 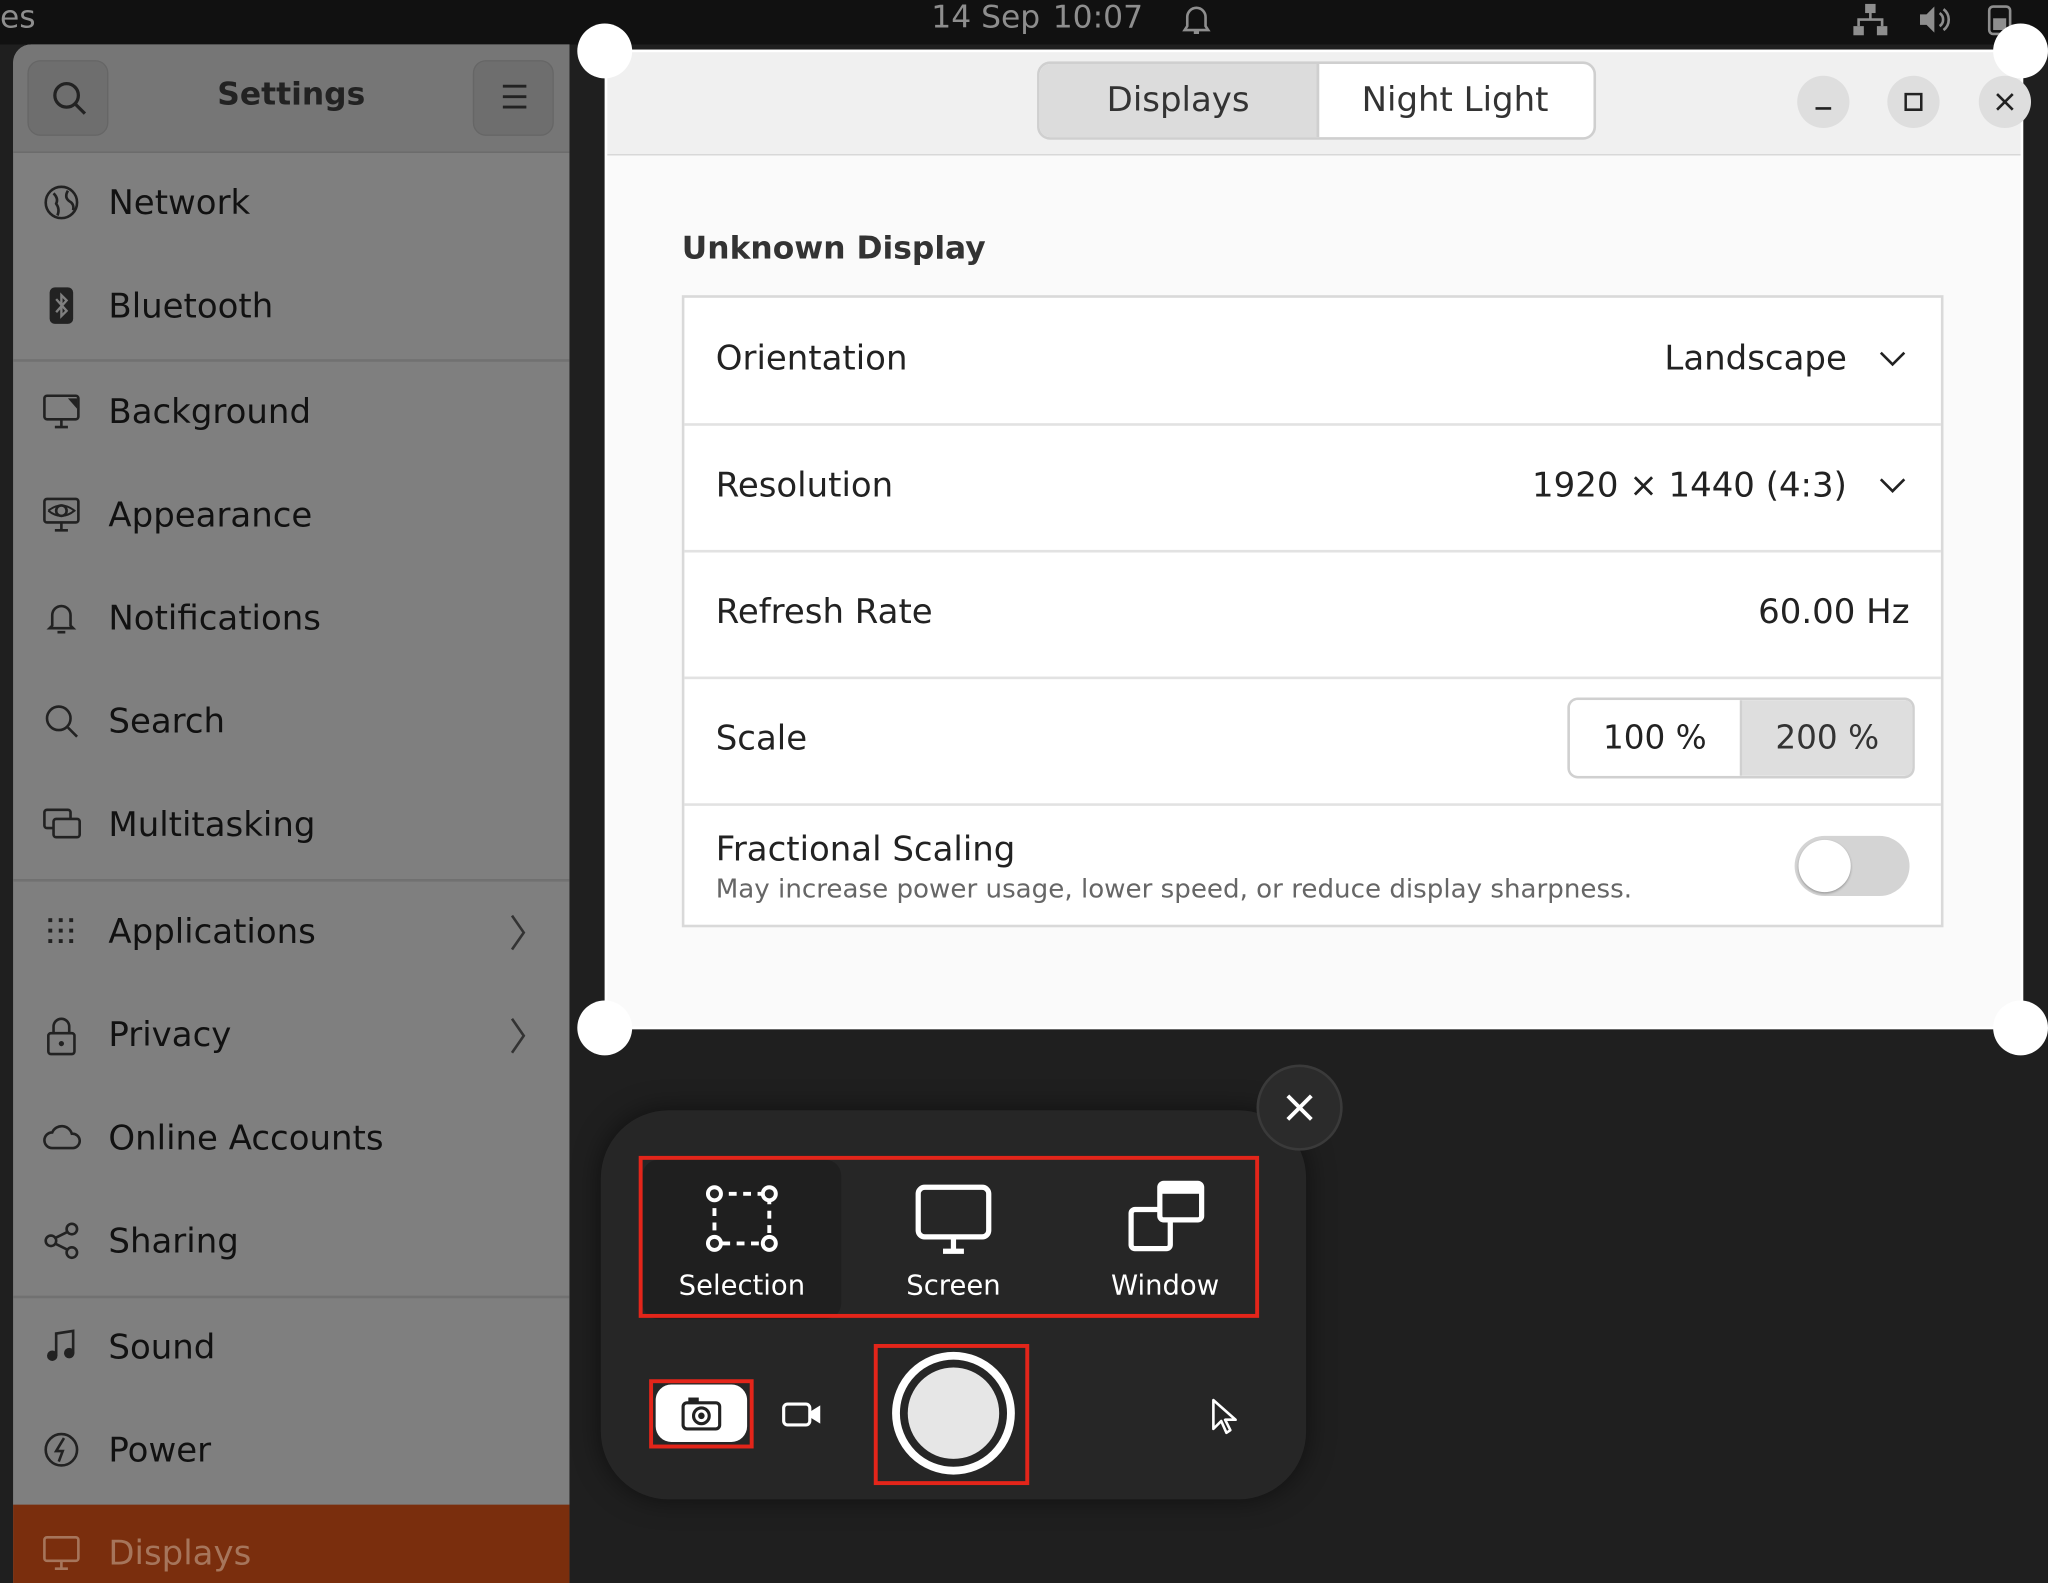 What do you see at coordinates (64, 205) in the screenshot?
I see `globe-icon` at bounding box center [64, 205].